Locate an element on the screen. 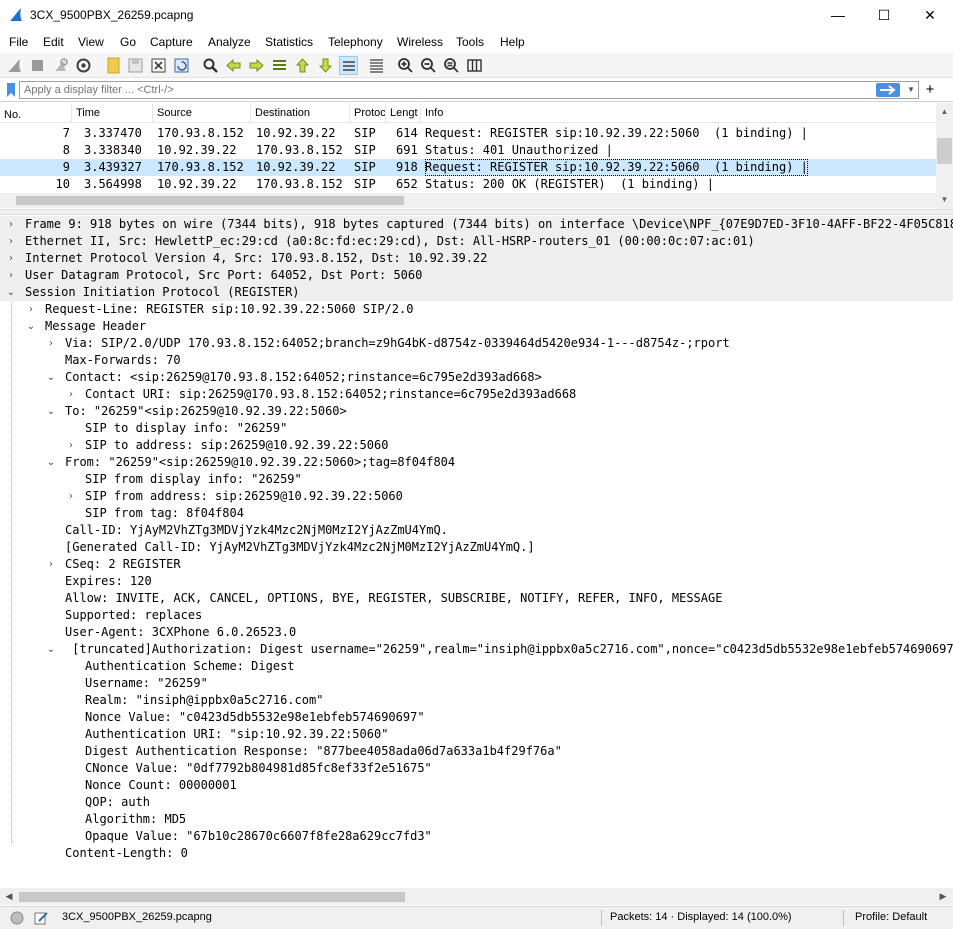 The height and width of the screenshot is (929, 953). find-packet-icon is located at coordinates (210, 65).